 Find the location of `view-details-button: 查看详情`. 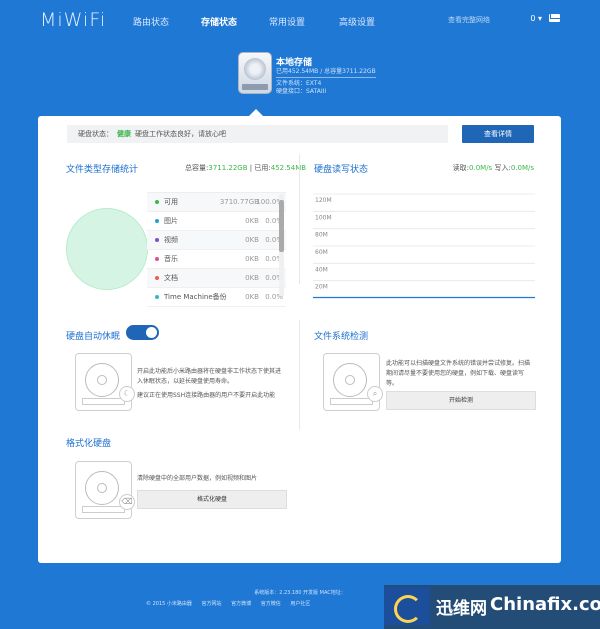

view-details-button: 查看详情 is located at coordinates (498, 134).